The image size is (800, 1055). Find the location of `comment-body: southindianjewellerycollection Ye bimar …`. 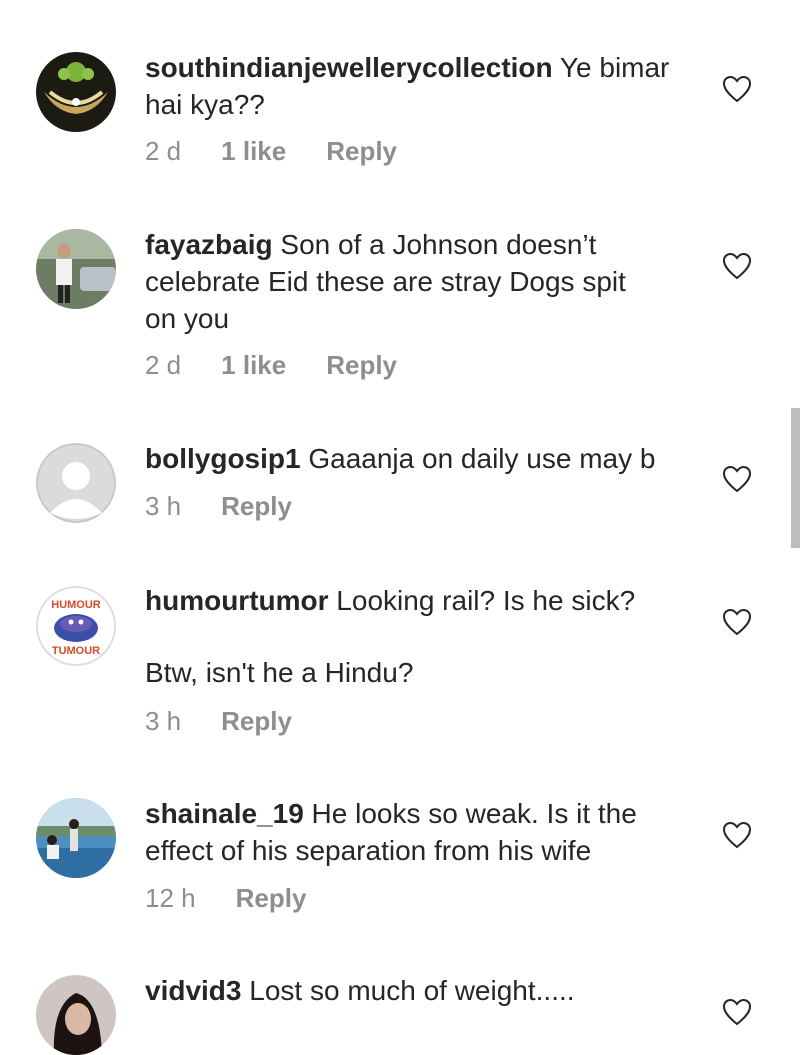

comment-body: southindianjewellerycollection Ye bimar … is located at coordinates (422, 86).